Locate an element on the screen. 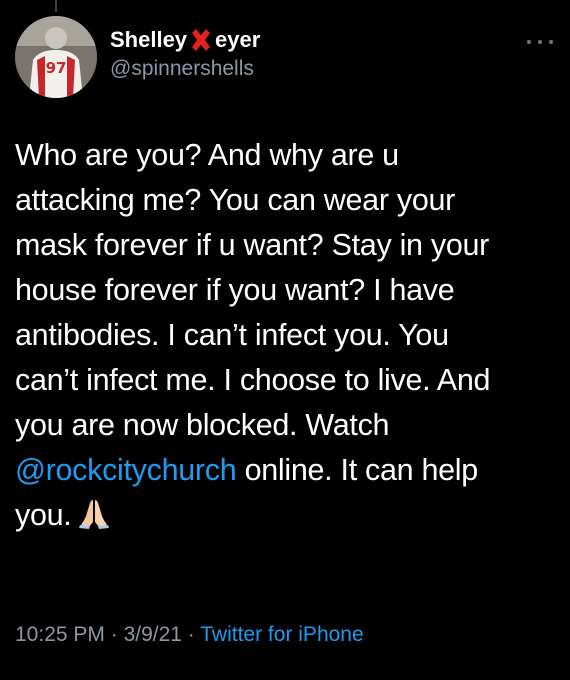  tweet-text-after-mention: online. It can help is located at coordinates (357, 470).